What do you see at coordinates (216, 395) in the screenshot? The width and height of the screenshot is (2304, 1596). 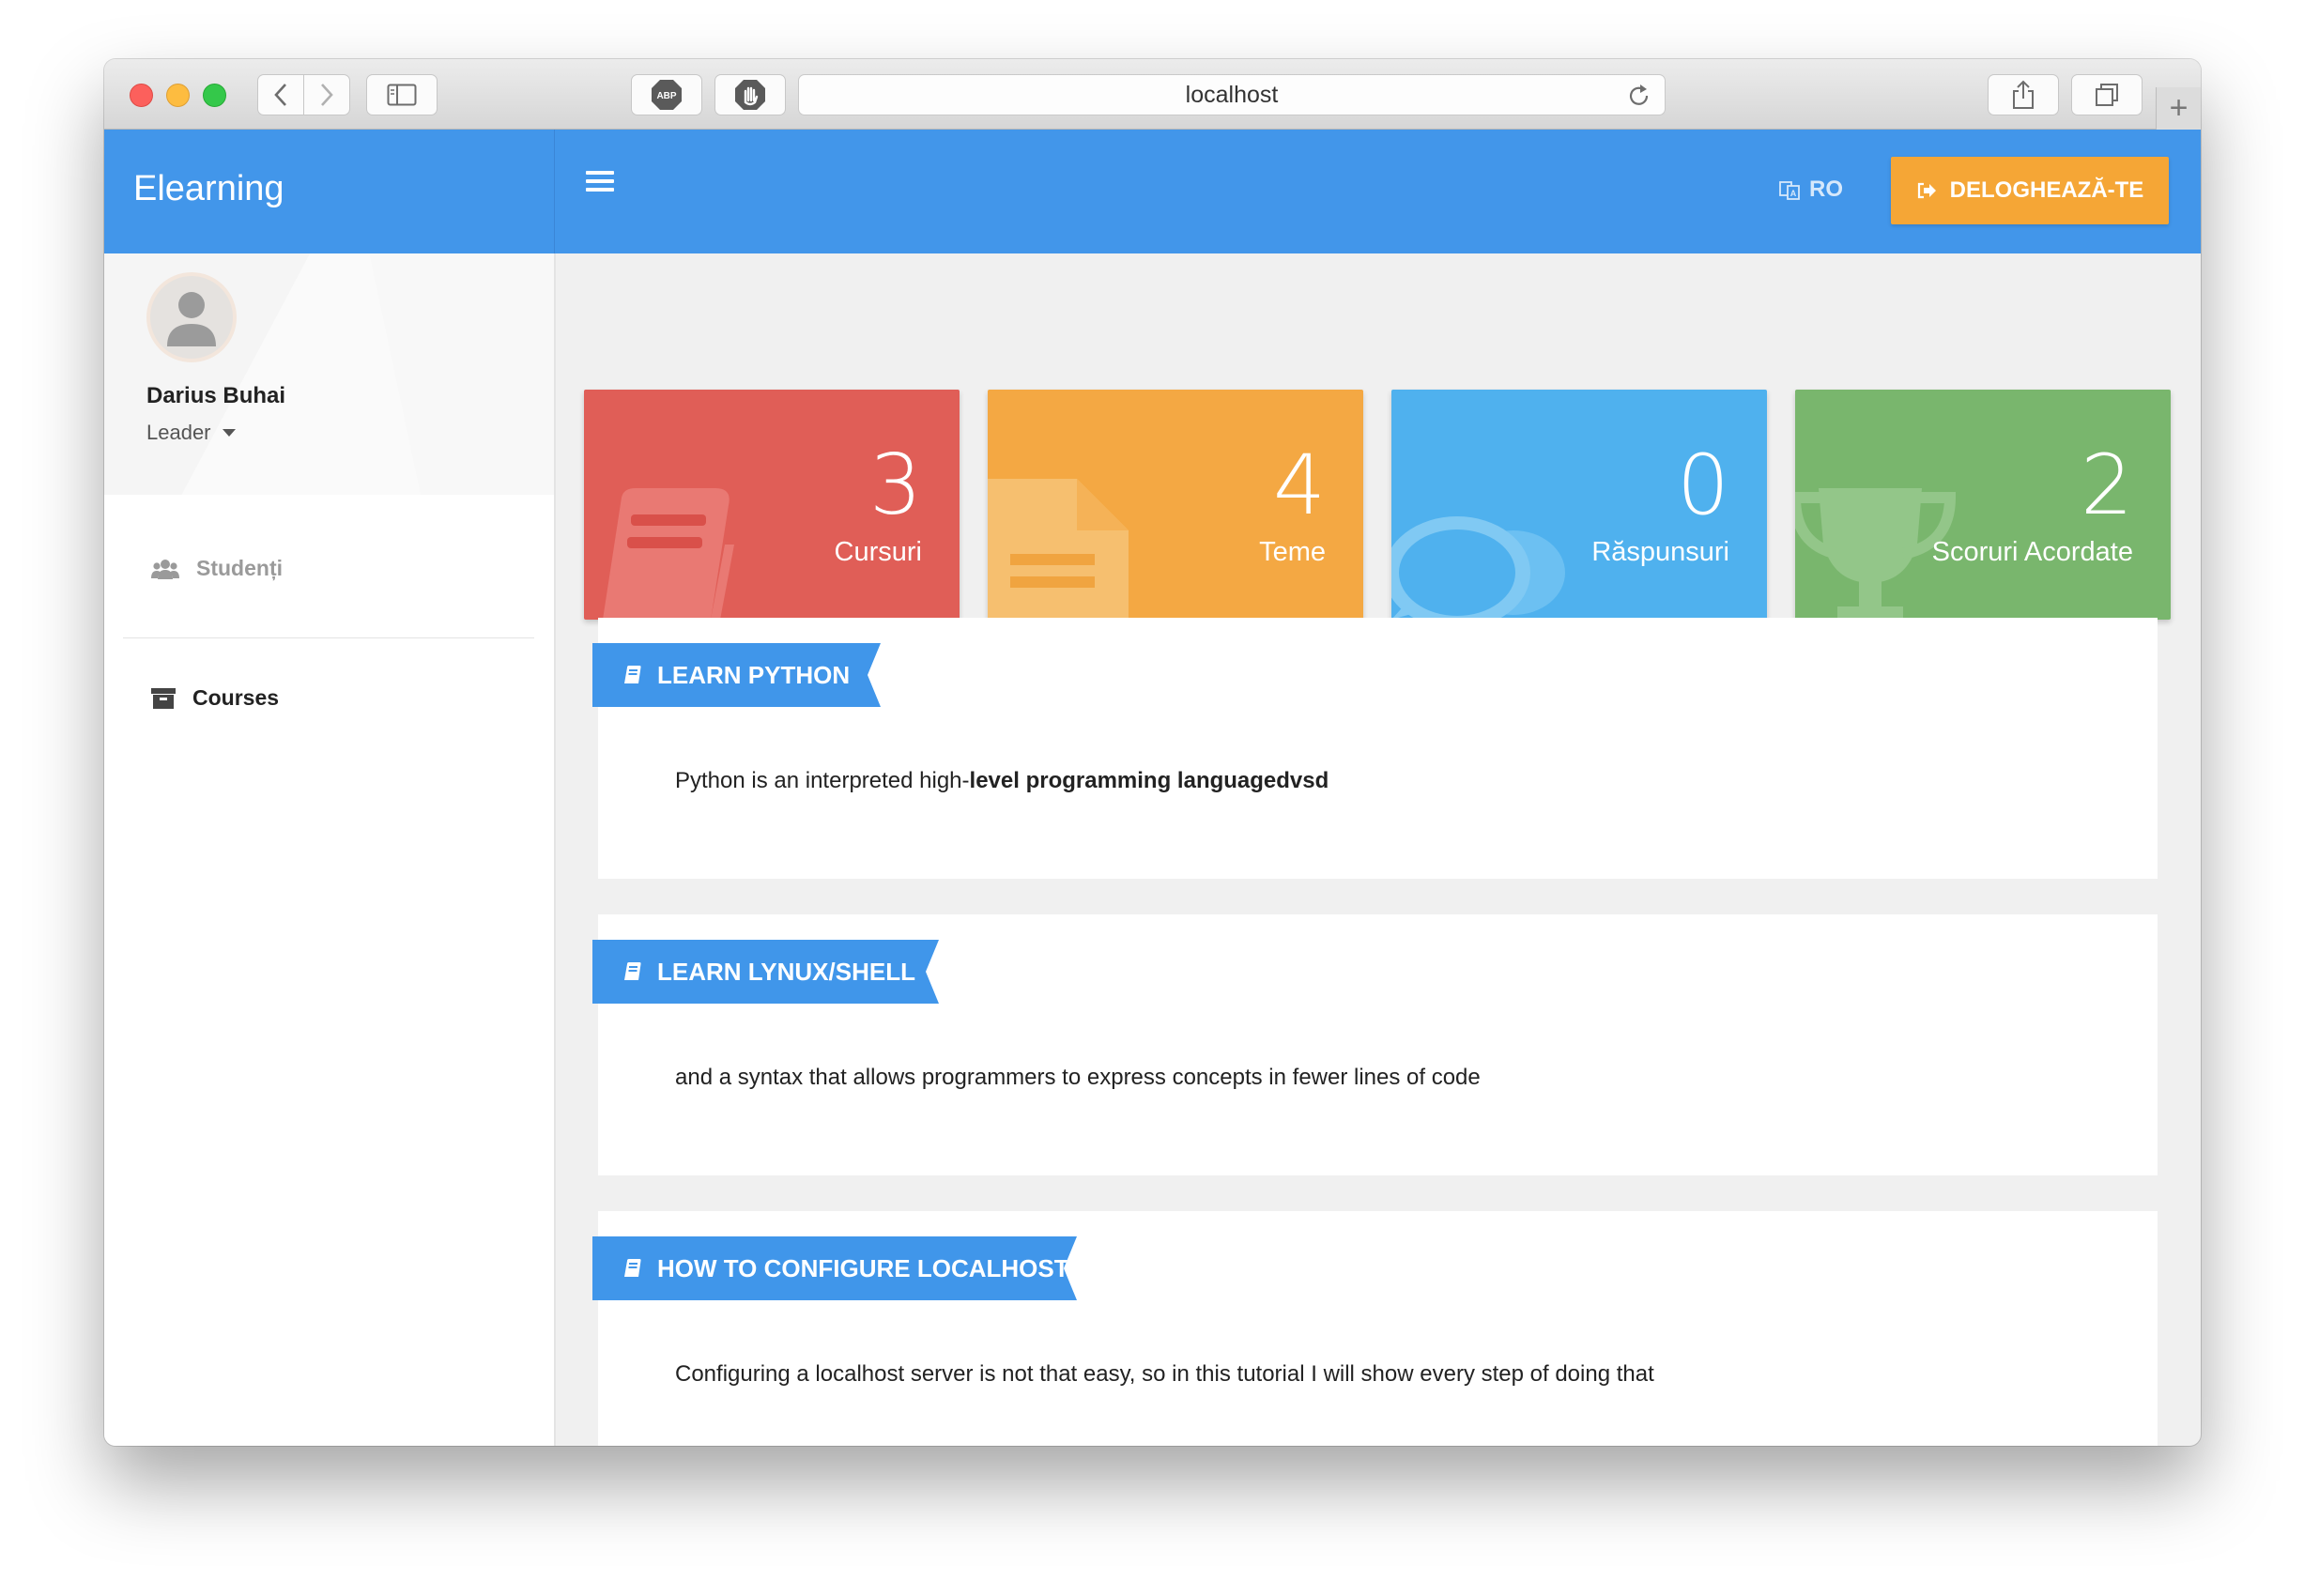 I see `user-name: Darius Buhai` at bounding box center [216, 395].